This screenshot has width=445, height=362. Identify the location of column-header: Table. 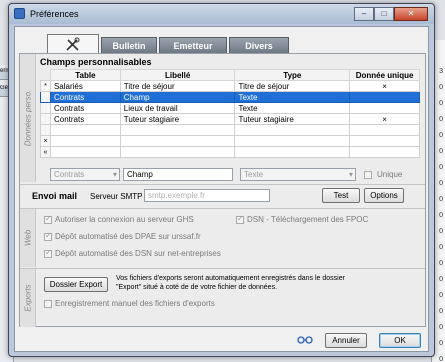
(85, 75).